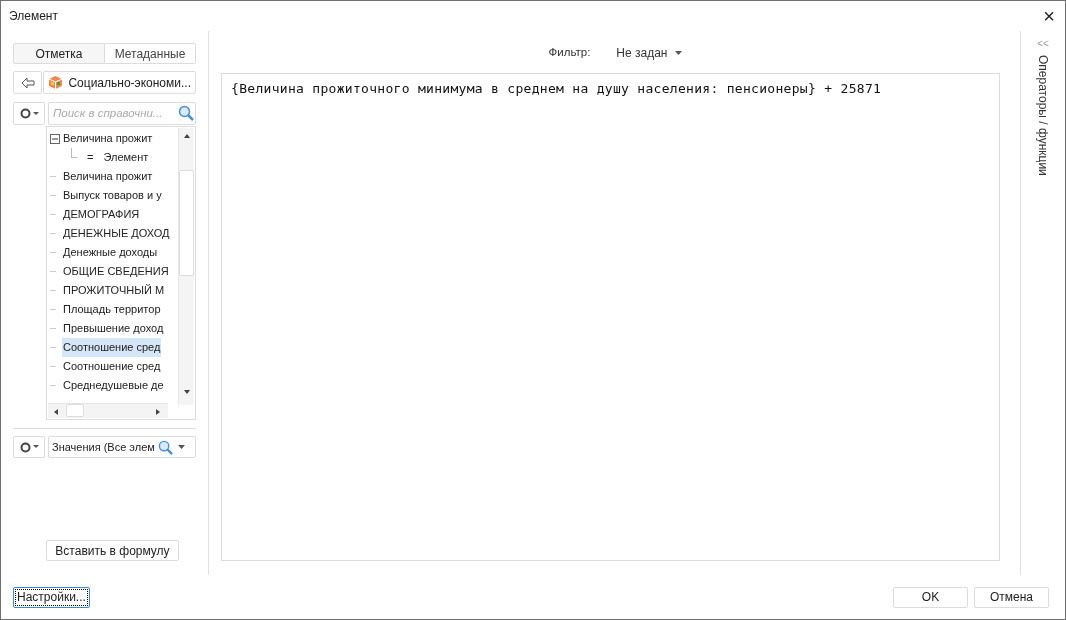 The width and height of the screenshot is (1066, 620). Describe the element at coordinates (116, 233) in the screenshot. I see `tree-item: ДЕНЕЖНЫЕ ДОХОД` at that location.